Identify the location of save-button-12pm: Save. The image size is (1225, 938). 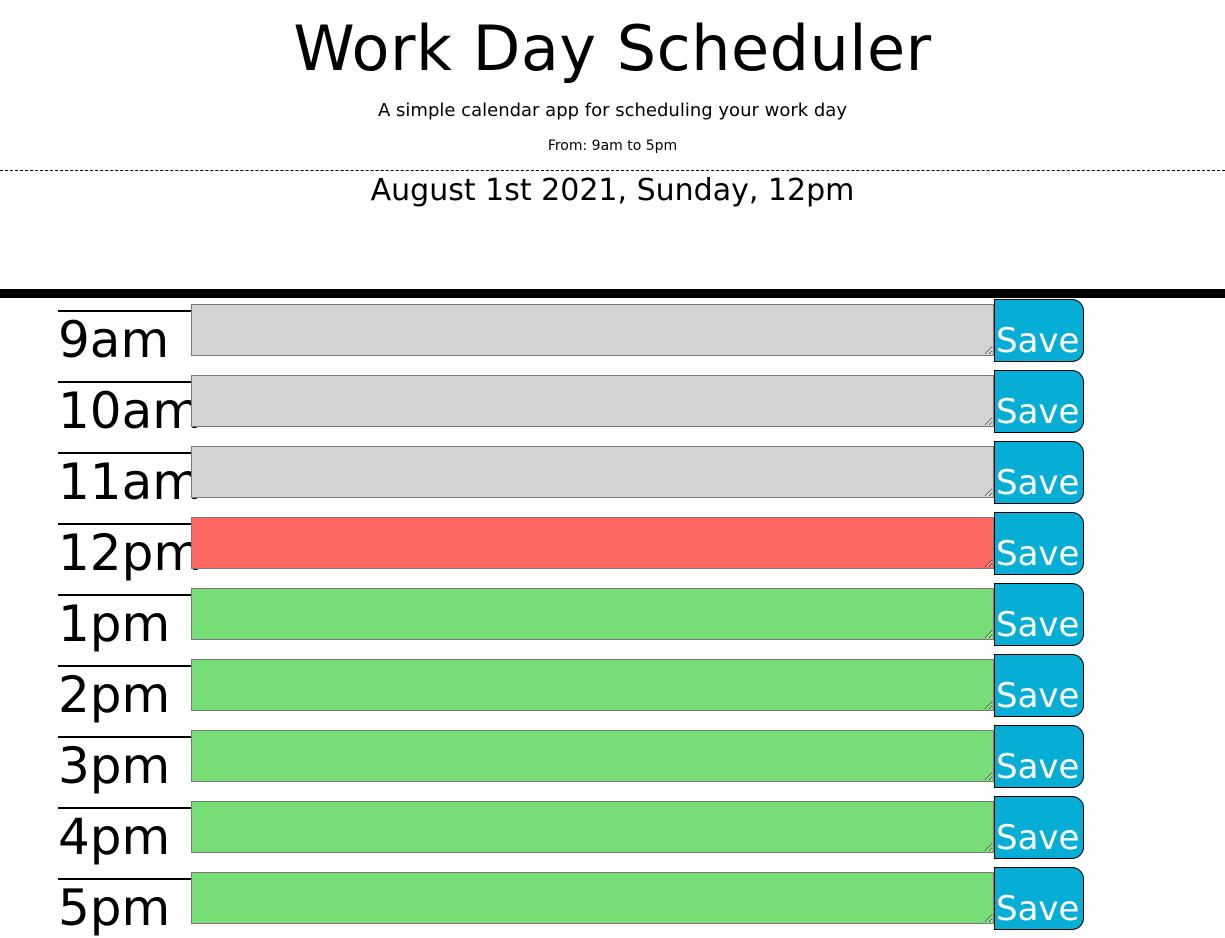
(1039, 543).